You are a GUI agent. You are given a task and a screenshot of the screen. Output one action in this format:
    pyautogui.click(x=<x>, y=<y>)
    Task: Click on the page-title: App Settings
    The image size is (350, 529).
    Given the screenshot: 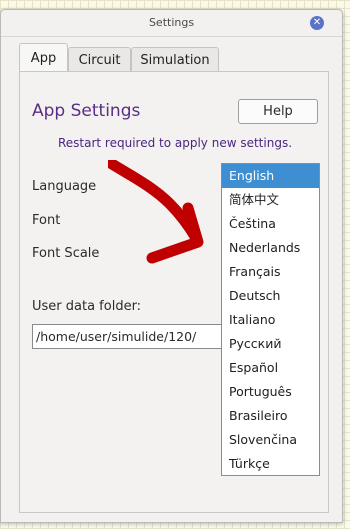 What is the action you would take?
    pyautogui.click(x=86, y=111)
    